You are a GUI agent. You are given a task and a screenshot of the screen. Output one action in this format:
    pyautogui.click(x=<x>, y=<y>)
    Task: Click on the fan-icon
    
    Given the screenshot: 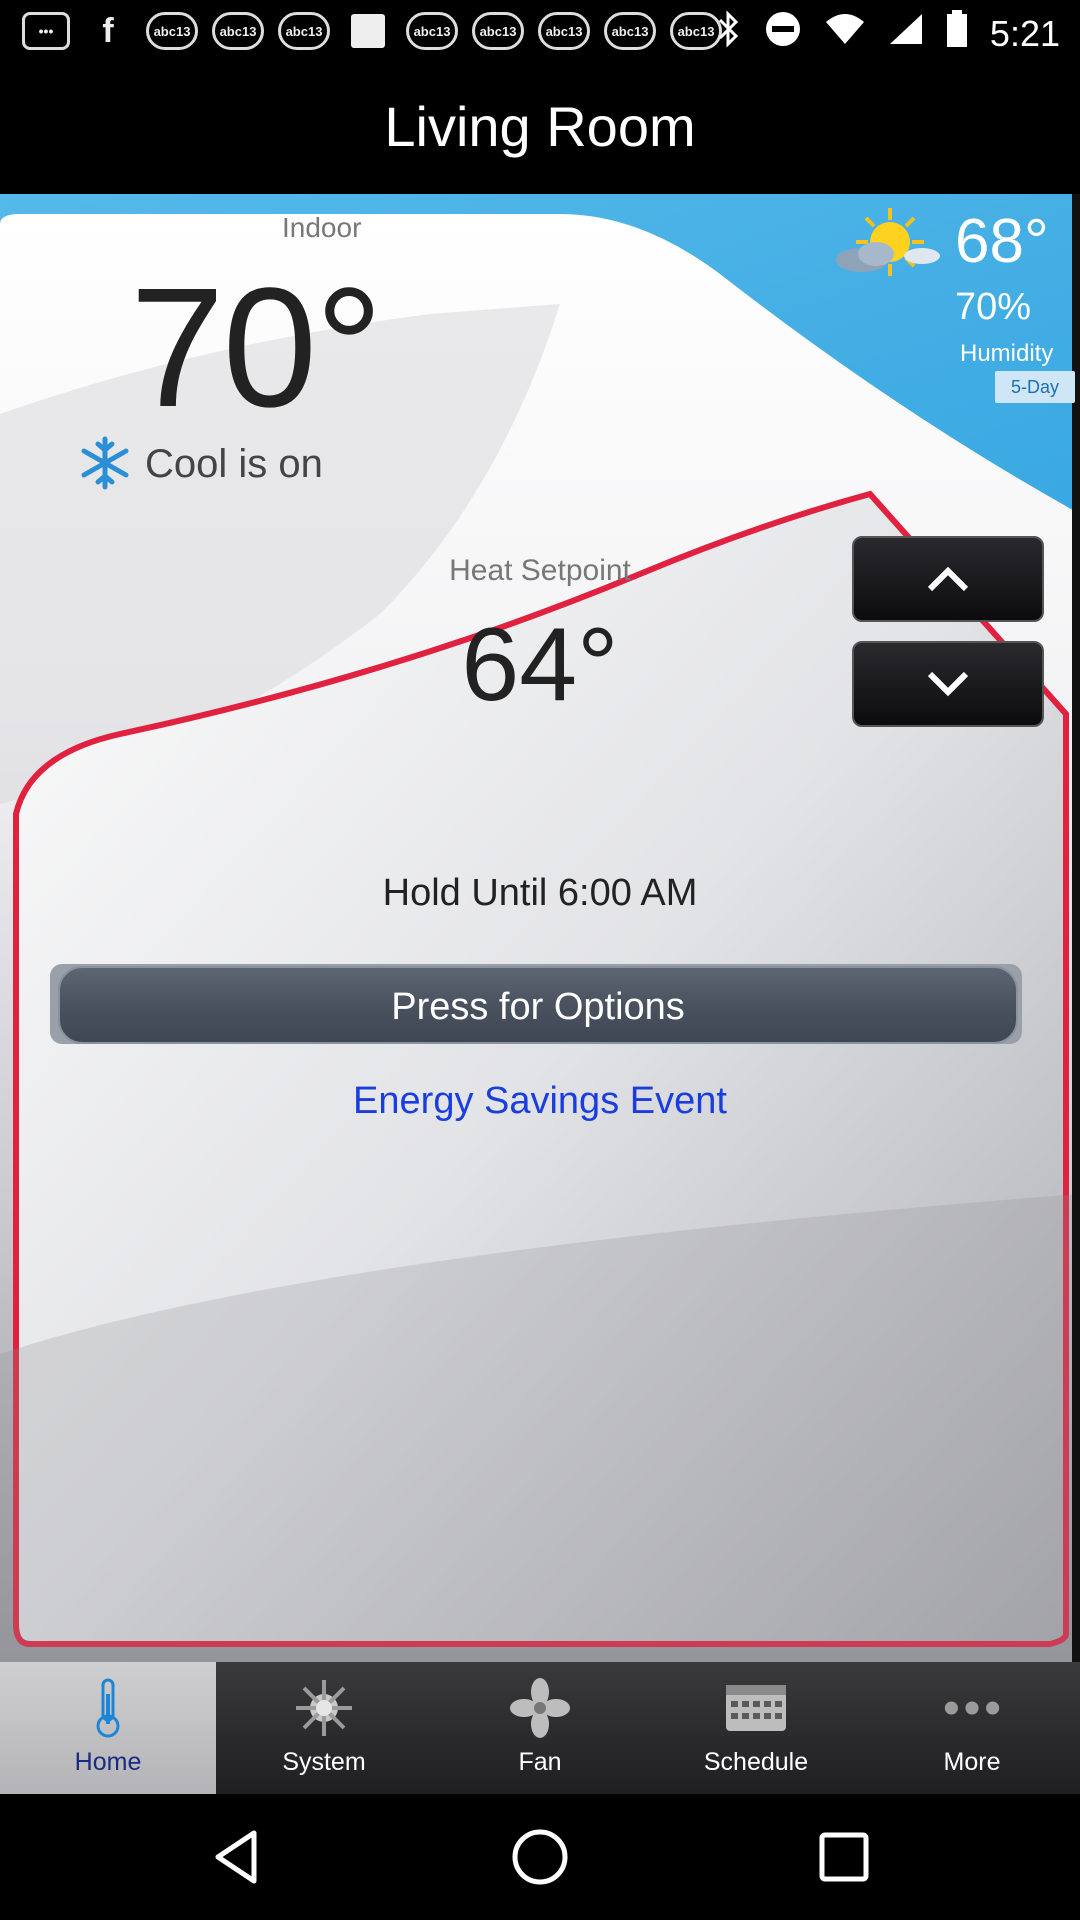 What is the action you would take?
    pyautogui.click(x=540, y=1708)
    